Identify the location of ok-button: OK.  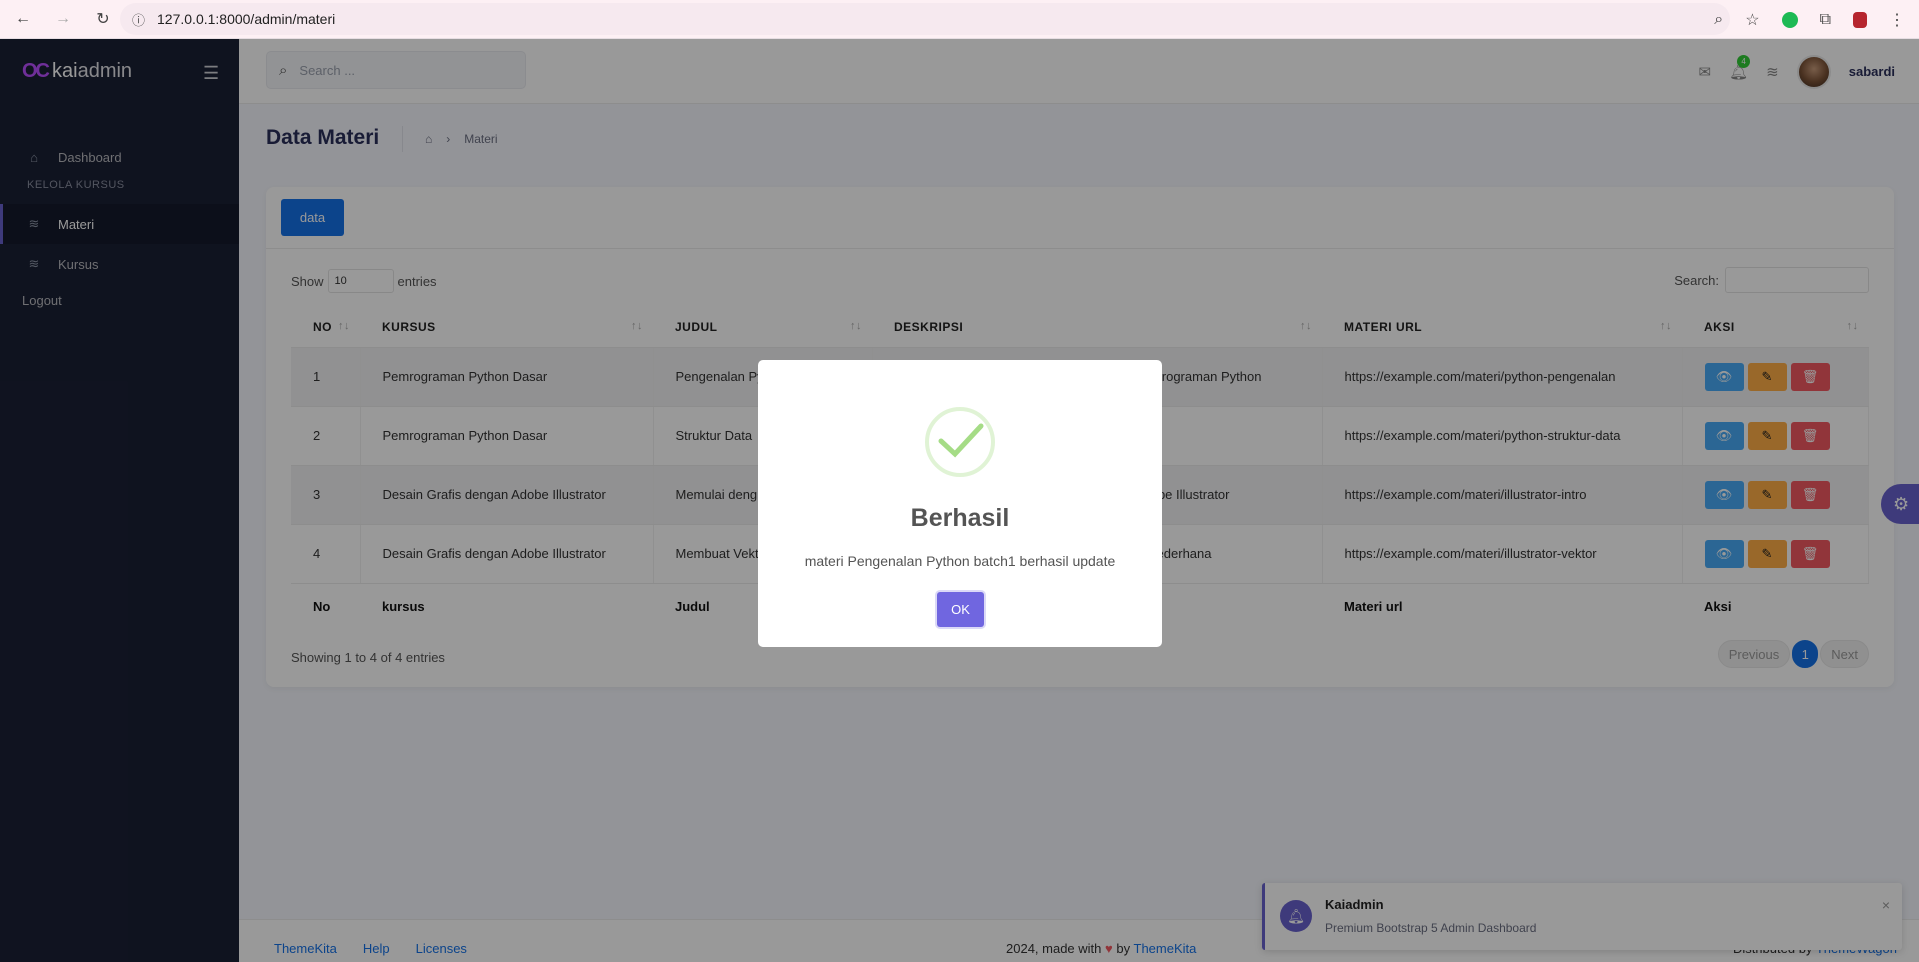
(960, 609).